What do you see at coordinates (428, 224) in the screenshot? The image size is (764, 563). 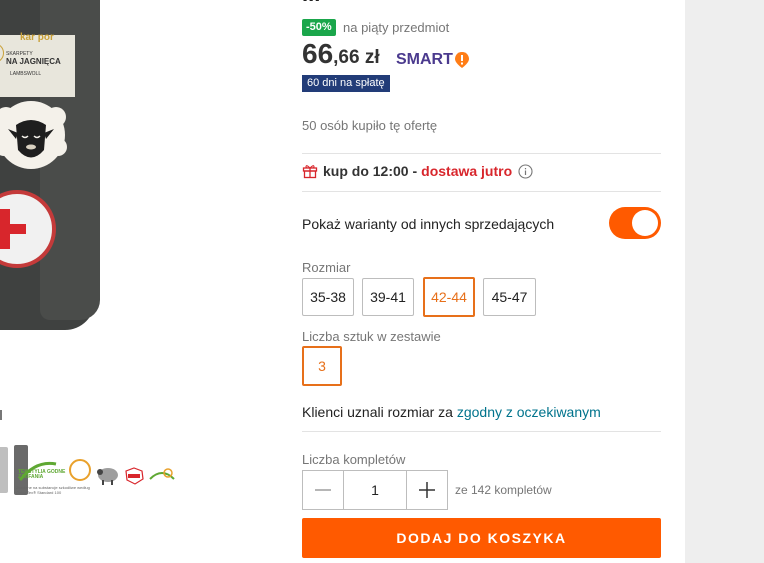 I see `other-sellers-label: Pokaż warianty od innych sprzedających` at bounding box center [428, 224].